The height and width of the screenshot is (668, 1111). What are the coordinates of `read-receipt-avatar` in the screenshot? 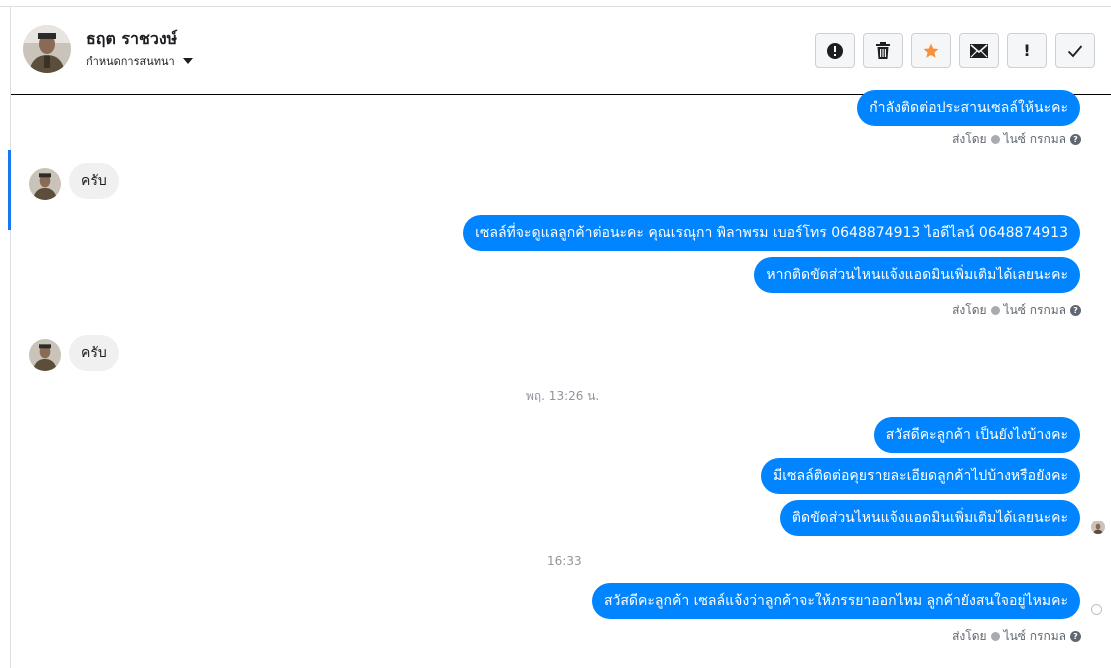 It's located at (1098, 527).